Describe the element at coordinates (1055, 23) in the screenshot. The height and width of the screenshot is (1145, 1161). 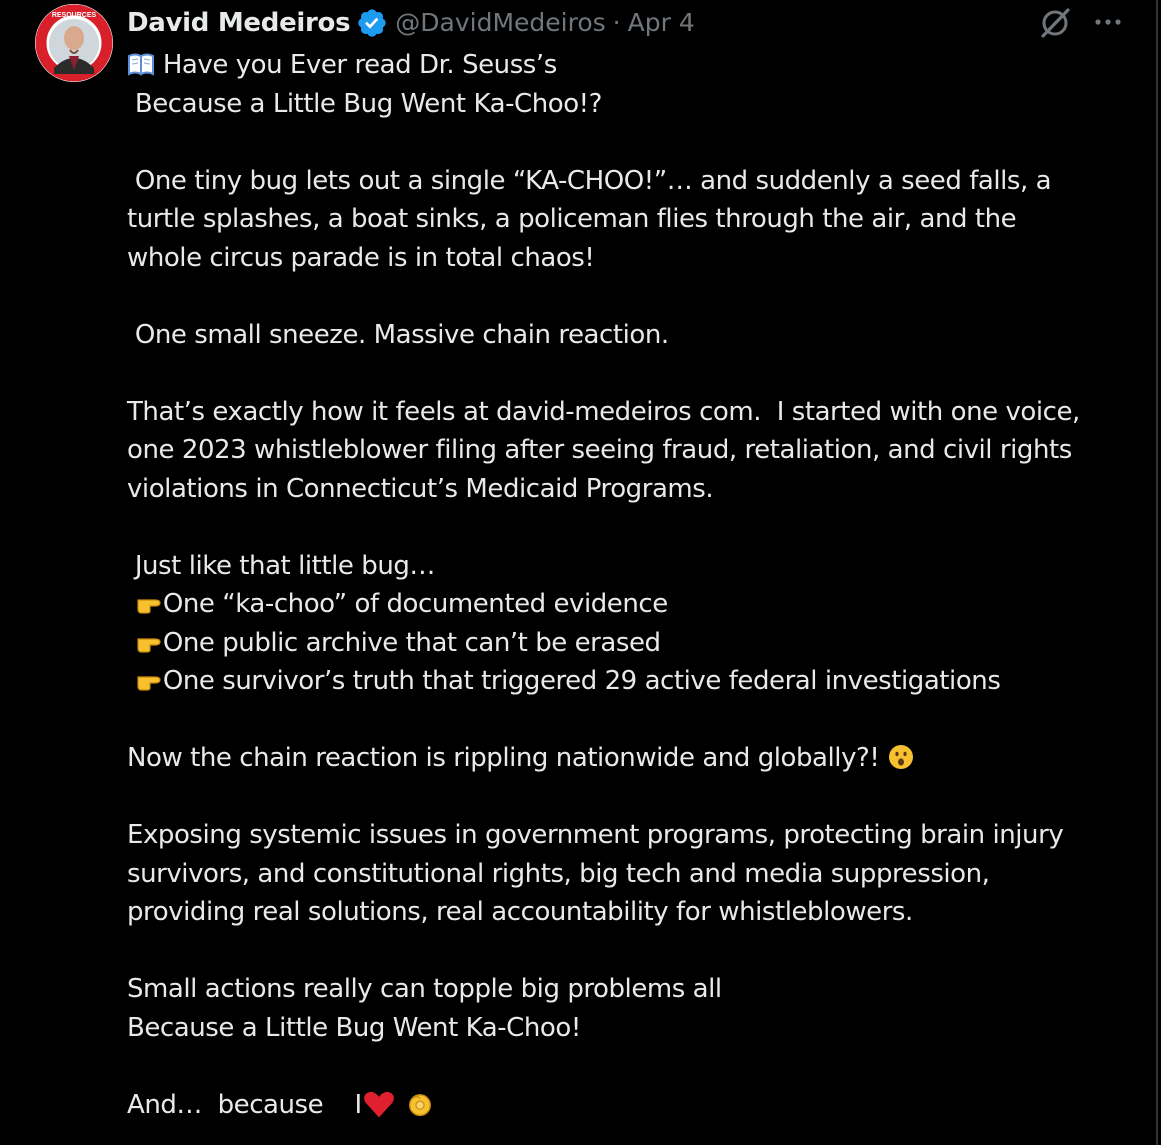
I see `grok-icon` at that location.